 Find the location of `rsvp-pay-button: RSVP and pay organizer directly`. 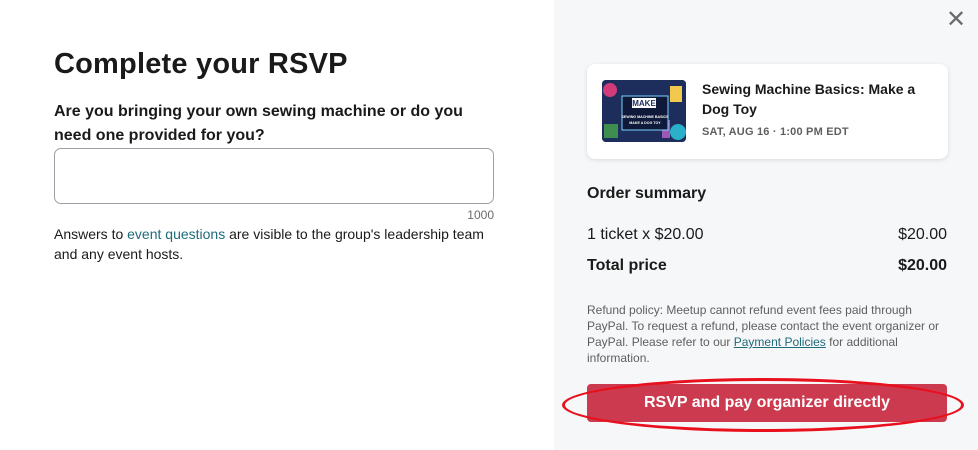

rsvp-pay-button: RSVP and pay organizer directly is located at coordinates (767, 403).